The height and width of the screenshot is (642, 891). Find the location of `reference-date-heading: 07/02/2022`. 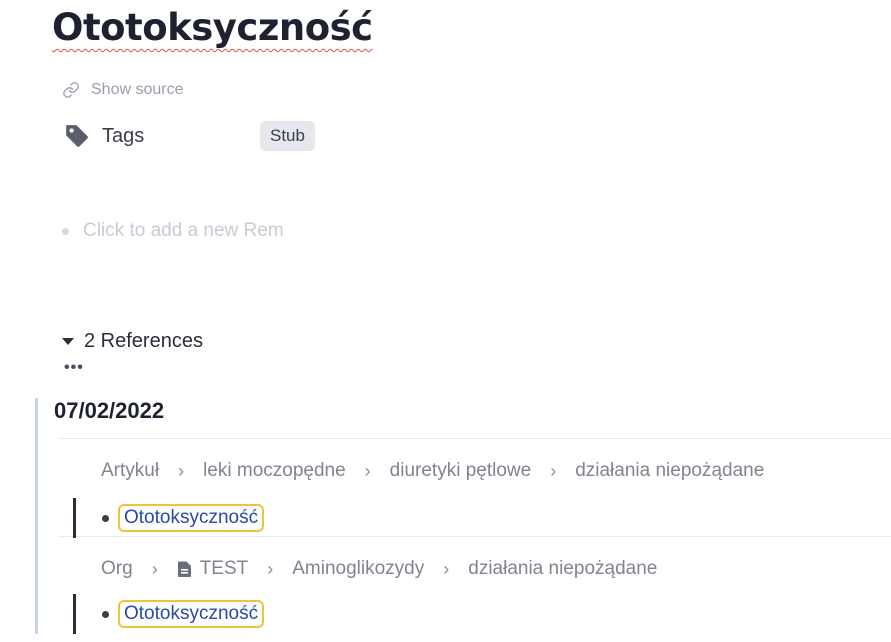

reference-date-heading: 07/02/2022 is located at coordinates (109, 411).